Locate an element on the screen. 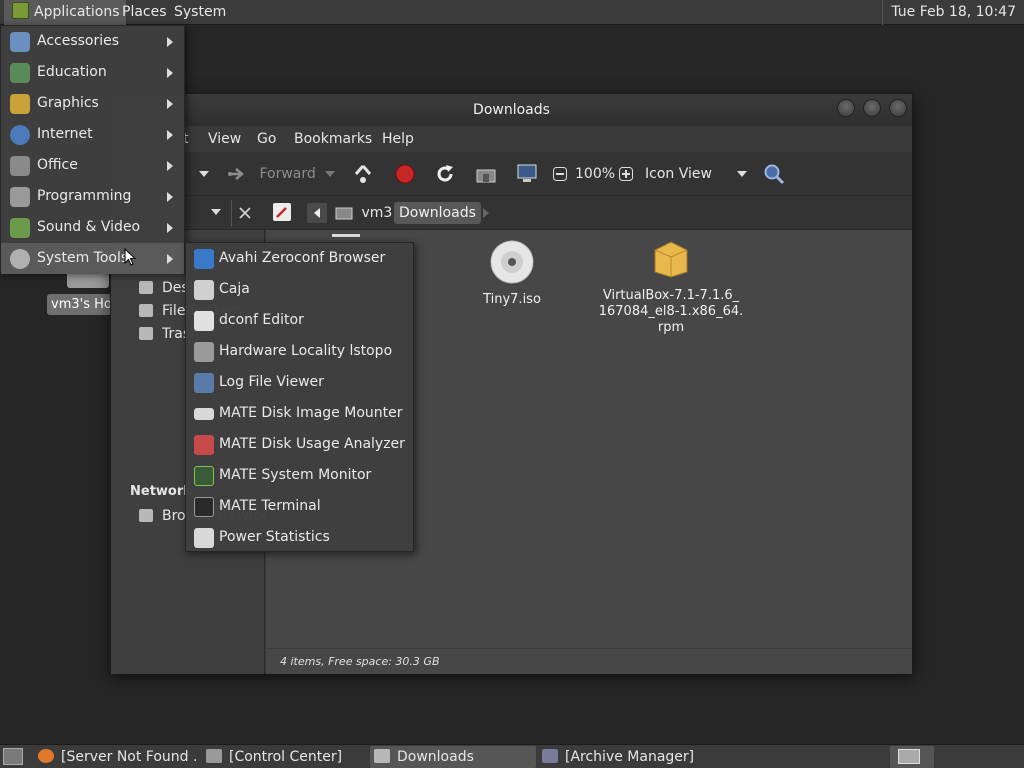  applications-menu-button: Applications is located at coordinates (65, 12).